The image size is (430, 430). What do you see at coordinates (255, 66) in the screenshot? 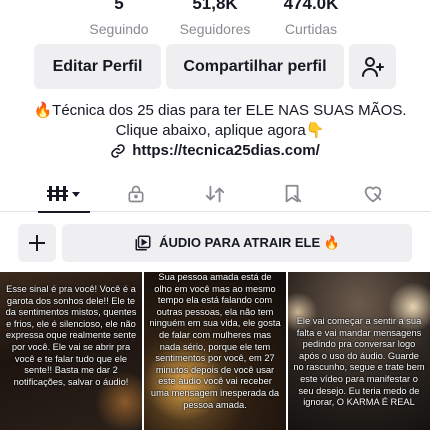
I see `share-profile-button: Compartilhar perfil` at bounding box center [255, 66].